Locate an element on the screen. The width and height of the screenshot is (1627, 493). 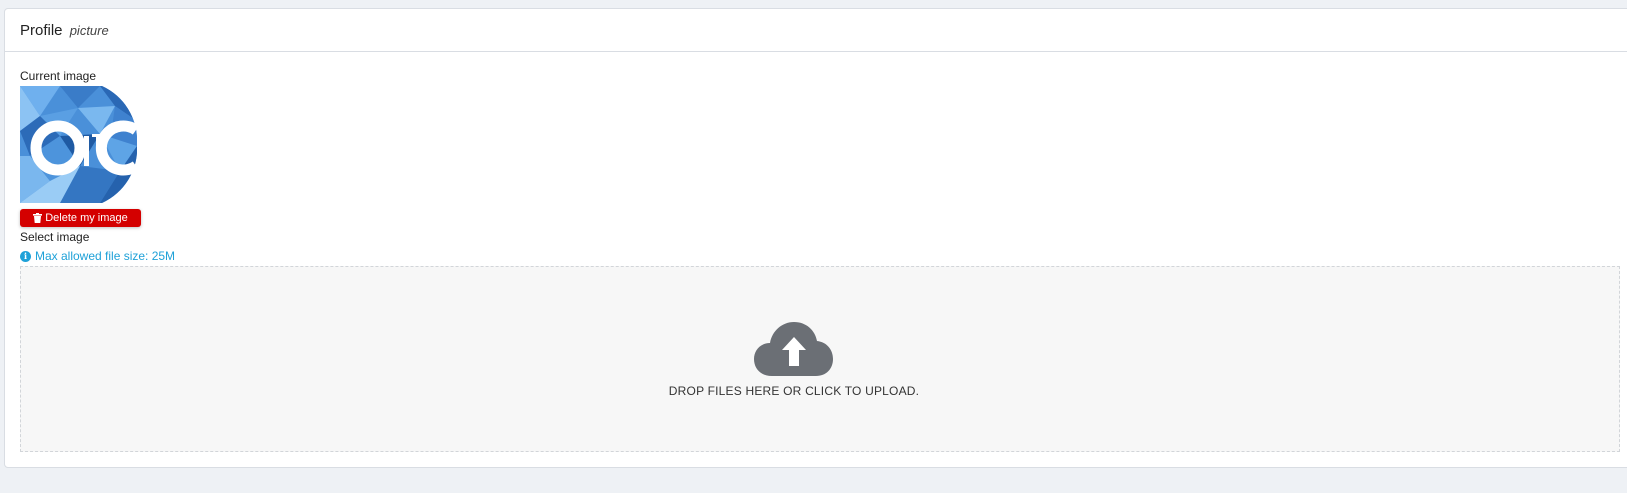
delete-button-label: Delete my image is located at coordinates (86, 218).